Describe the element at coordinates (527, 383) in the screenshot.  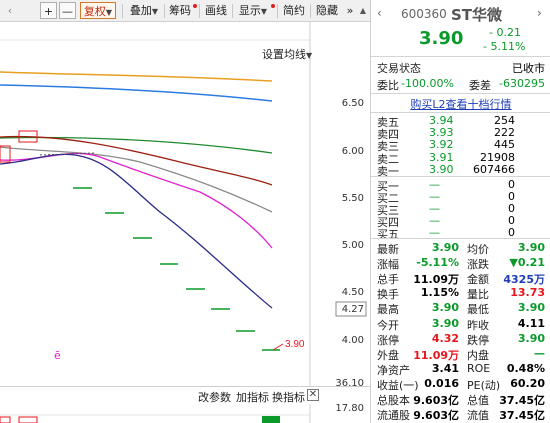
I see `stat-value: 60.20` at that location.